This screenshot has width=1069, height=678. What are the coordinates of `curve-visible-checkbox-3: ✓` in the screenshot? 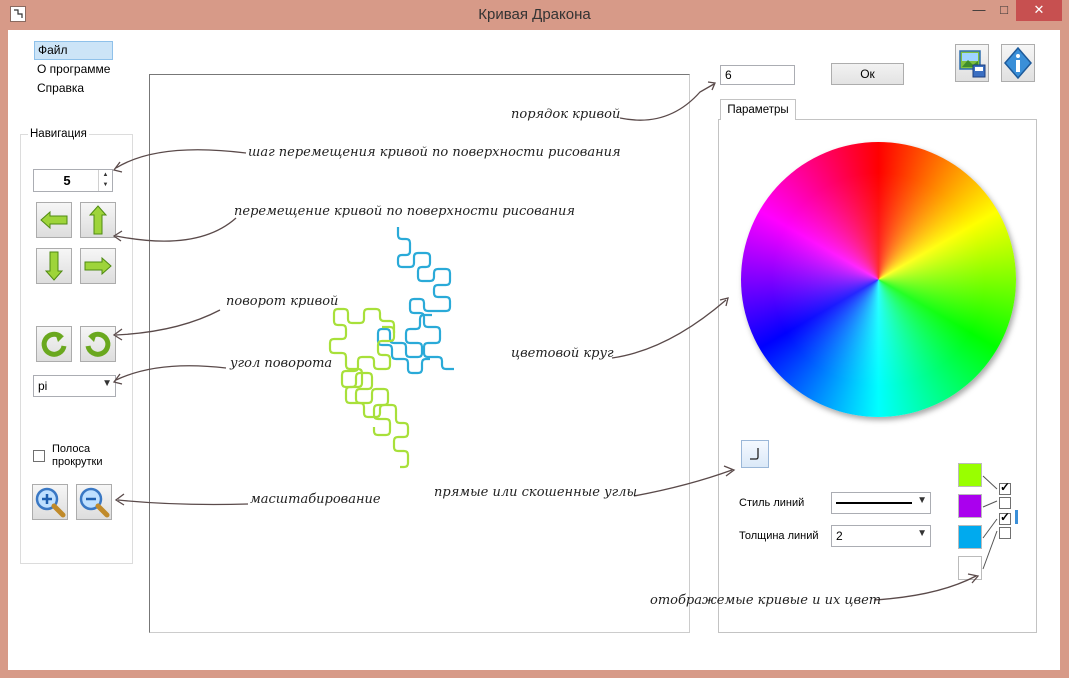 It's located at (1005, 517).